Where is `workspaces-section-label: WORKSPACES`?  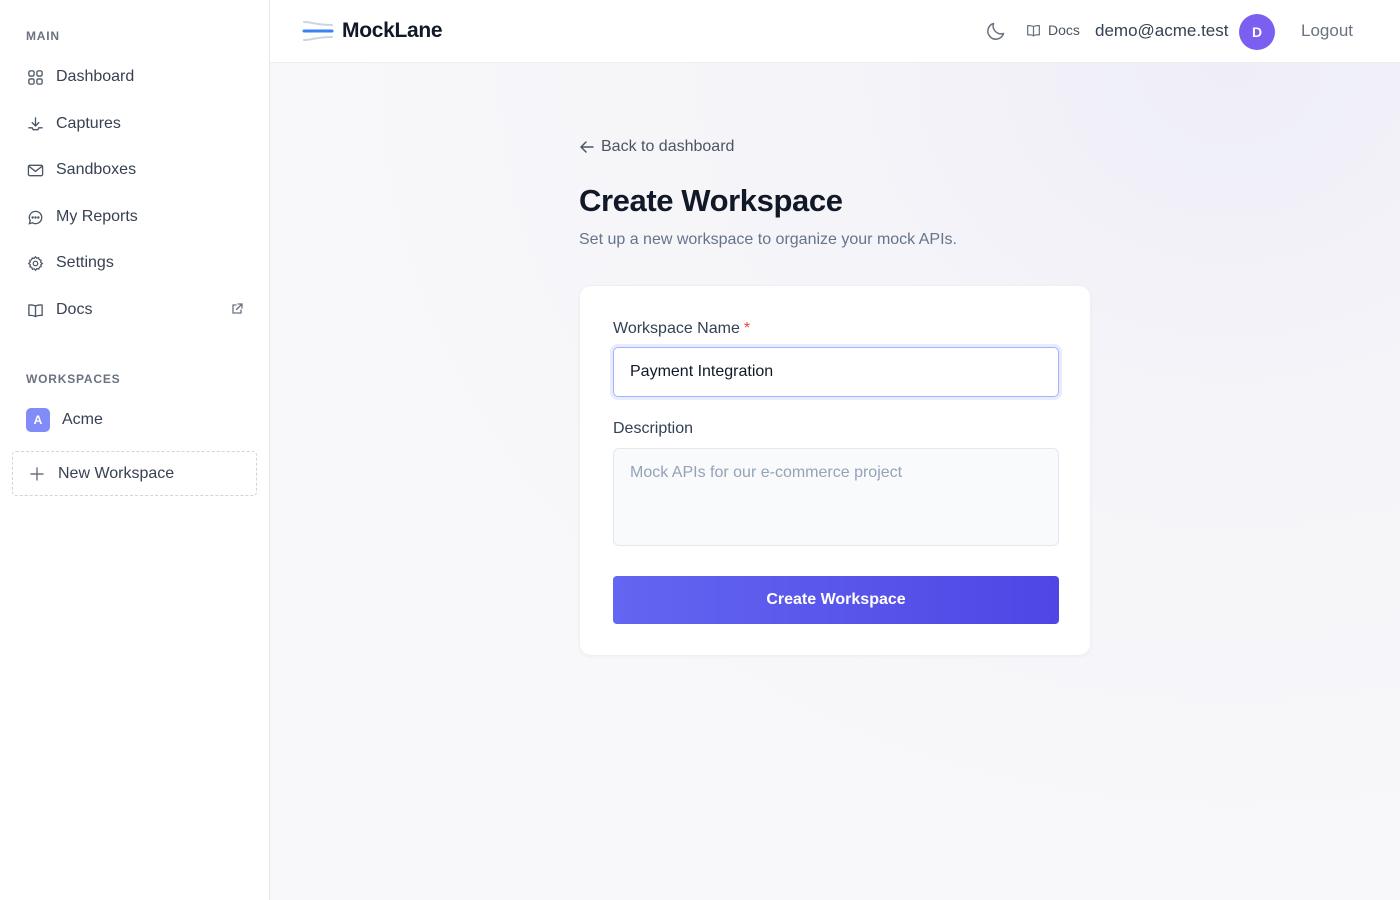 workspaces-section-label: WORKSPACES is located at coordinates (73, 379).